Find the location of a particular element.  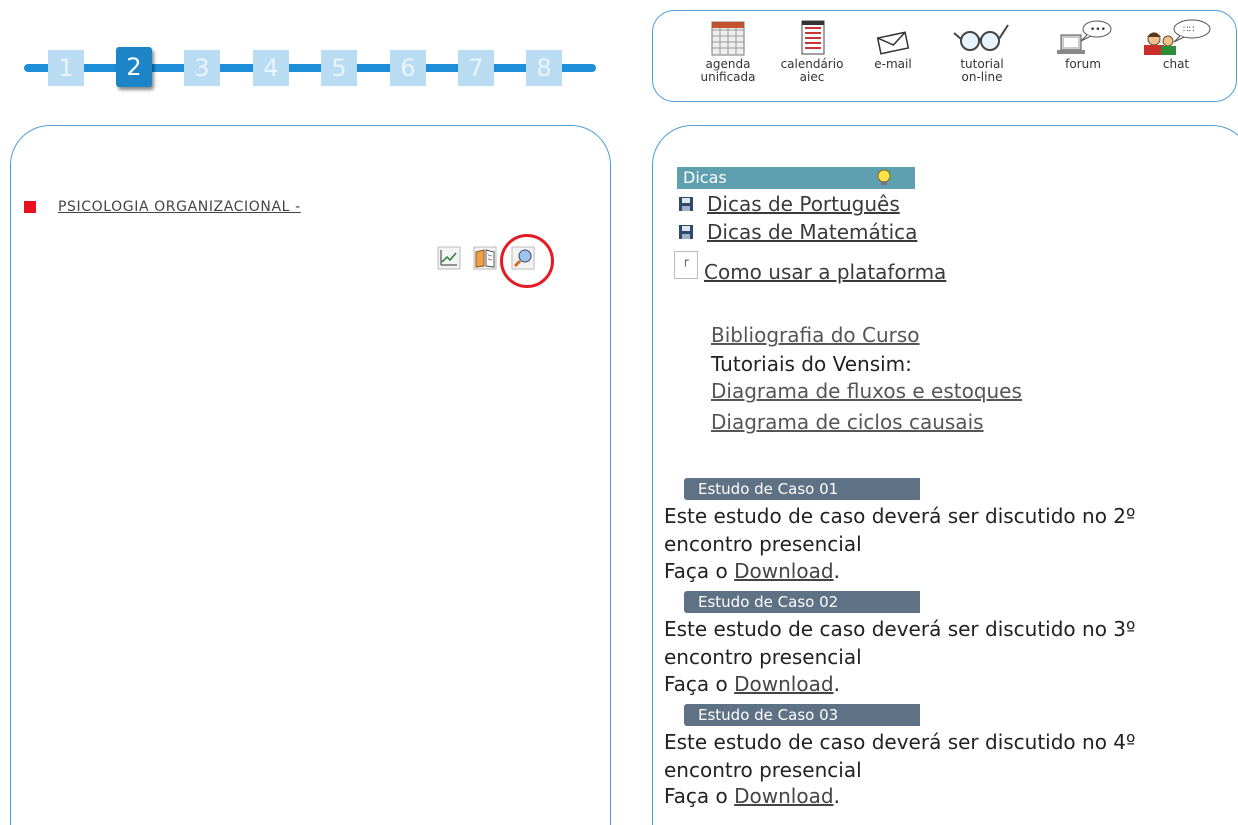

caso-03-suffix: . is located at coordinates (836, 796).